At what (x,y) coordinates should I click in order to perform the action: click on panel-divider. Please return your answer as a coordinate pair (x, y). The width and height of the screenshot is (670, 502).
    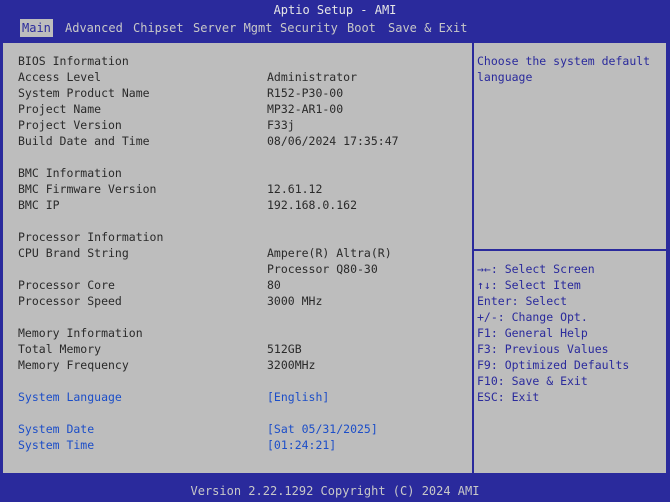
    Looking at the image, I should click on (473, 258).